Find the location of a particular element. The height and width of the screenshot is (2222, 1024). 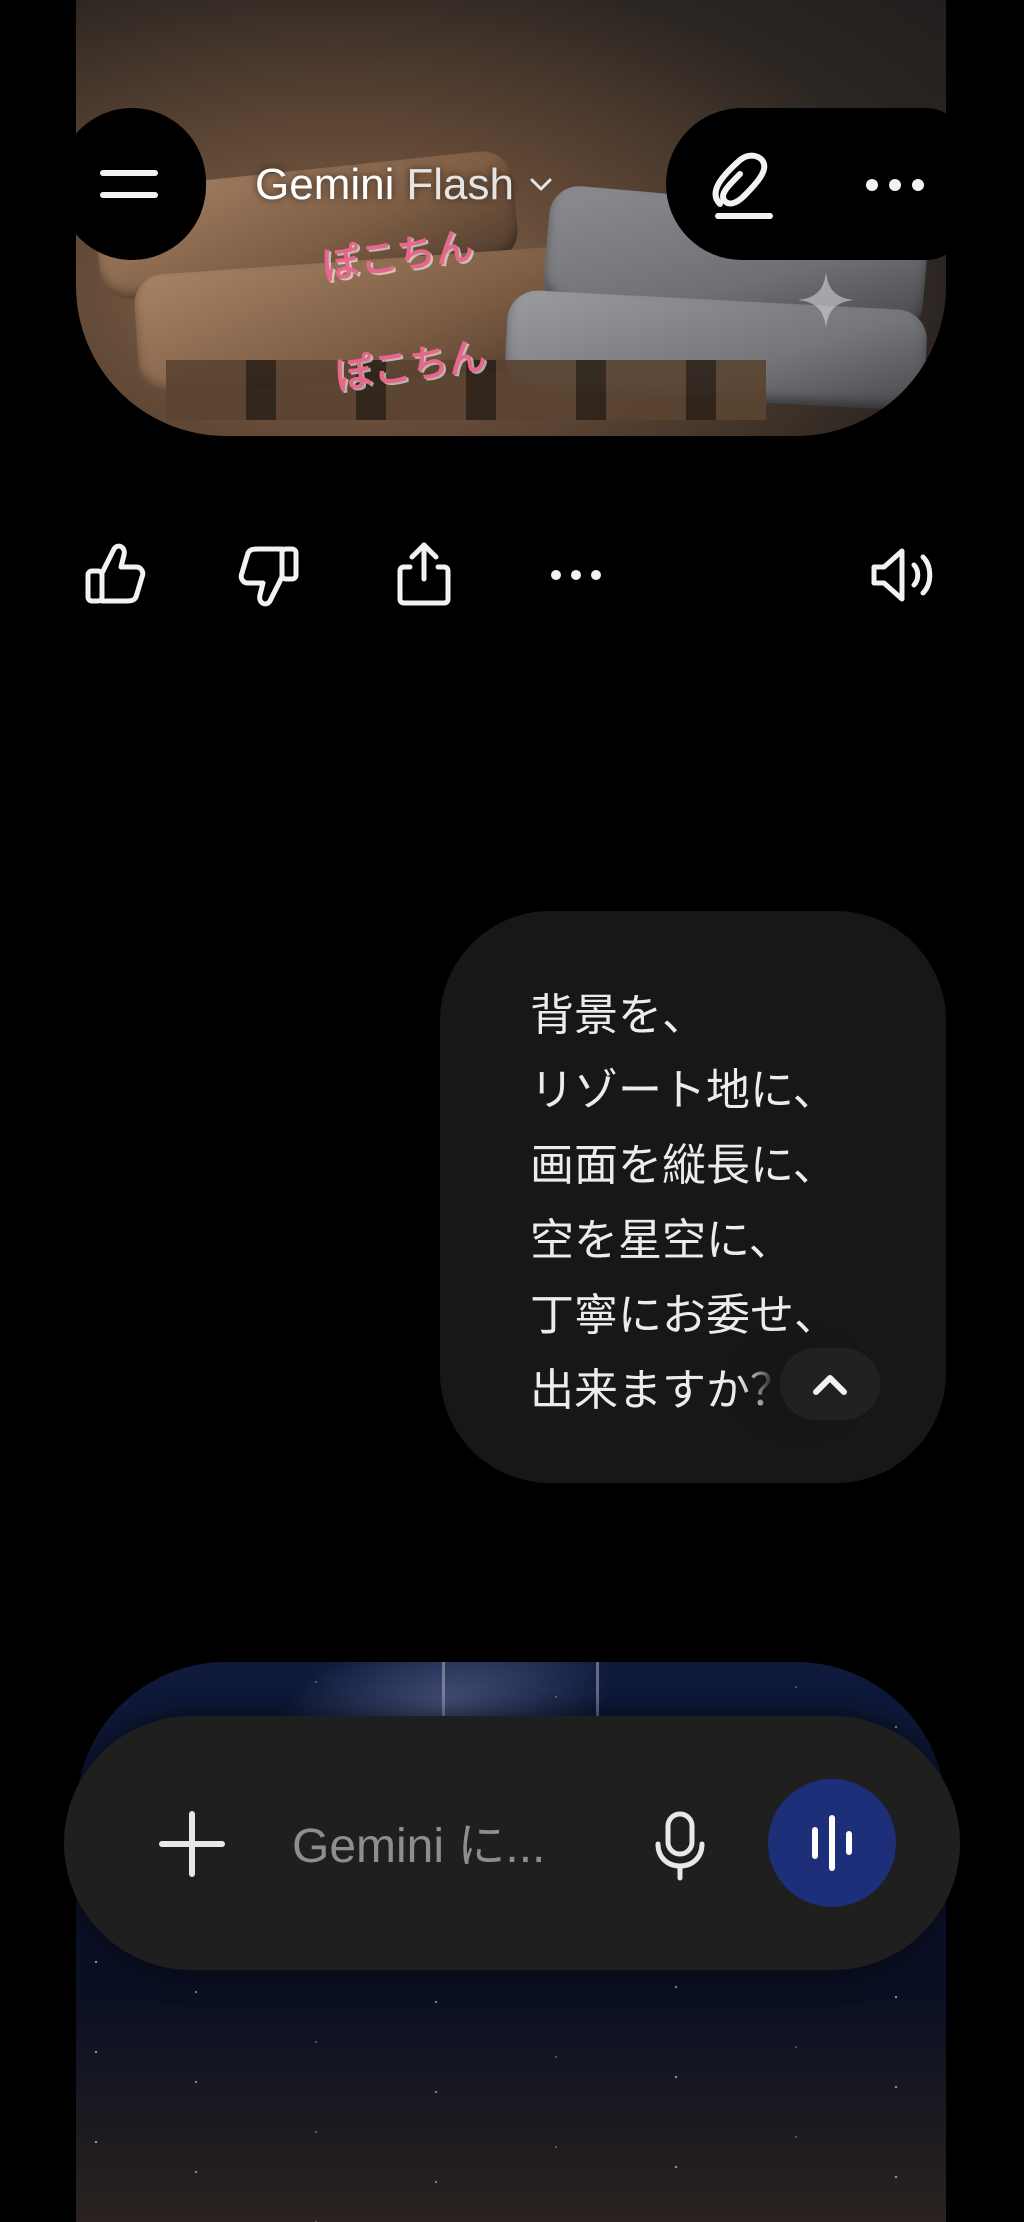

new-chat-button is located at coordinates (744, 186).